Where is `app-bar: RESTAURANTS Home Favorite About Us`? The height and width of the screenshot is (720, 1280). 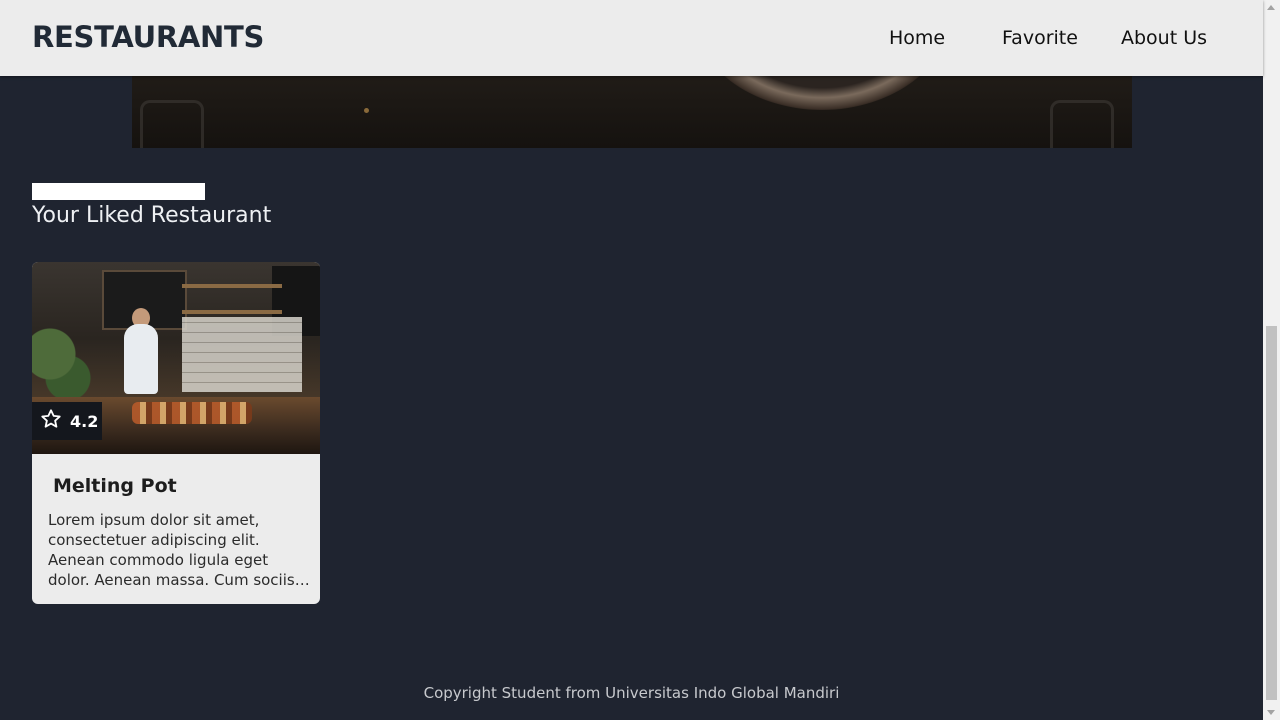 app-bar: RESTAURANTS Home Favorite About Us is located at coordinates (631, 38).